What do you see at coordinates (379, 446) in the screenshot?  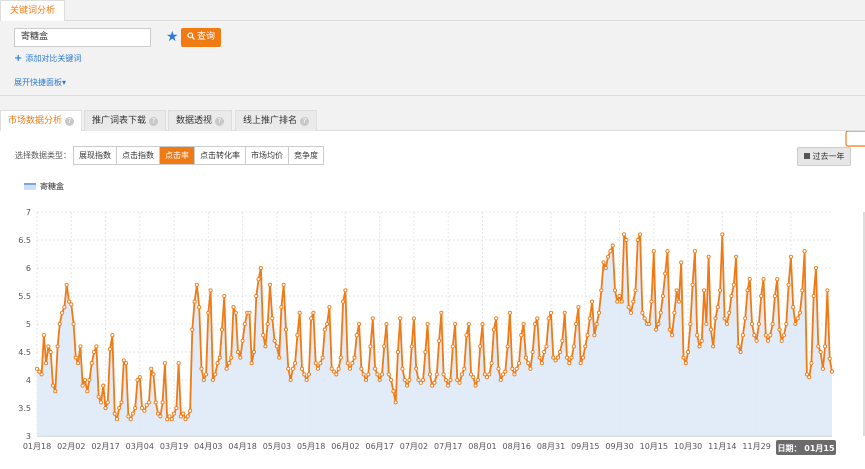 I see `x-tick-label: 06月17` at bounding box center [379, 446].